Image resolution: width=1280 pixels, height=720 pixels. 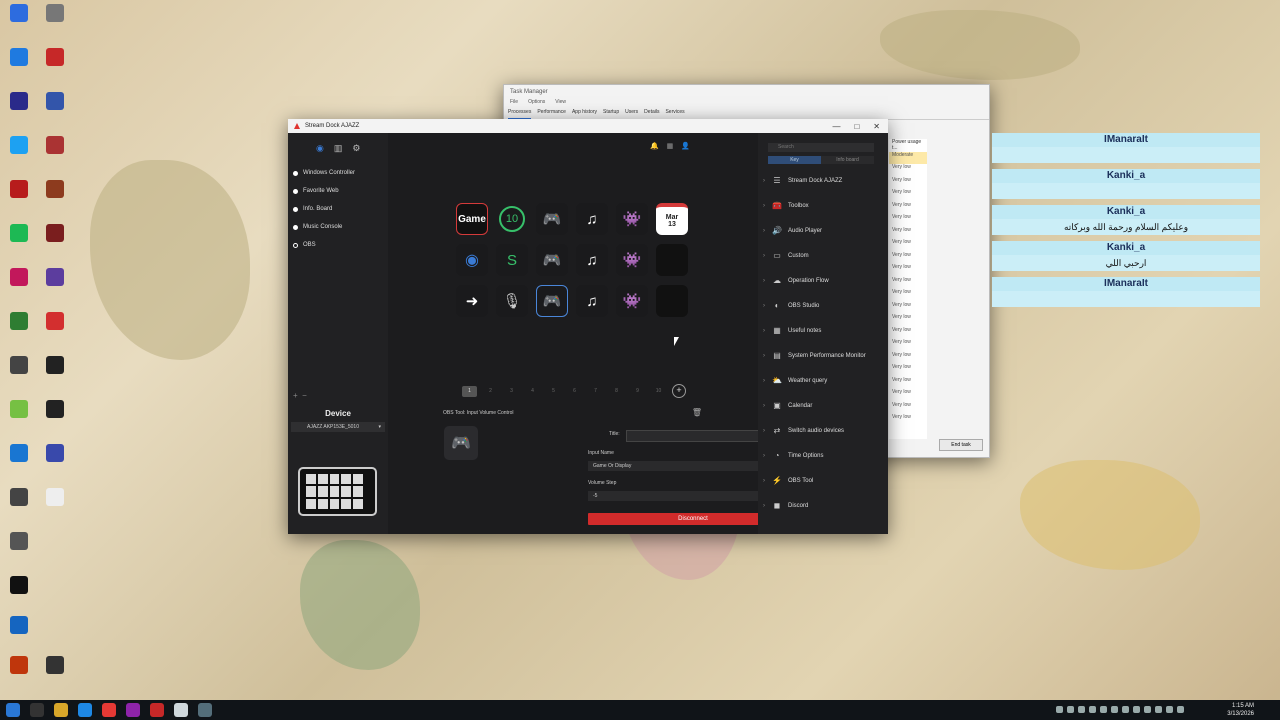 What do you see at coordinates (472, 301) in the screenshot?
I see `key-arrow: ➜` at bounding box center [472, 301].